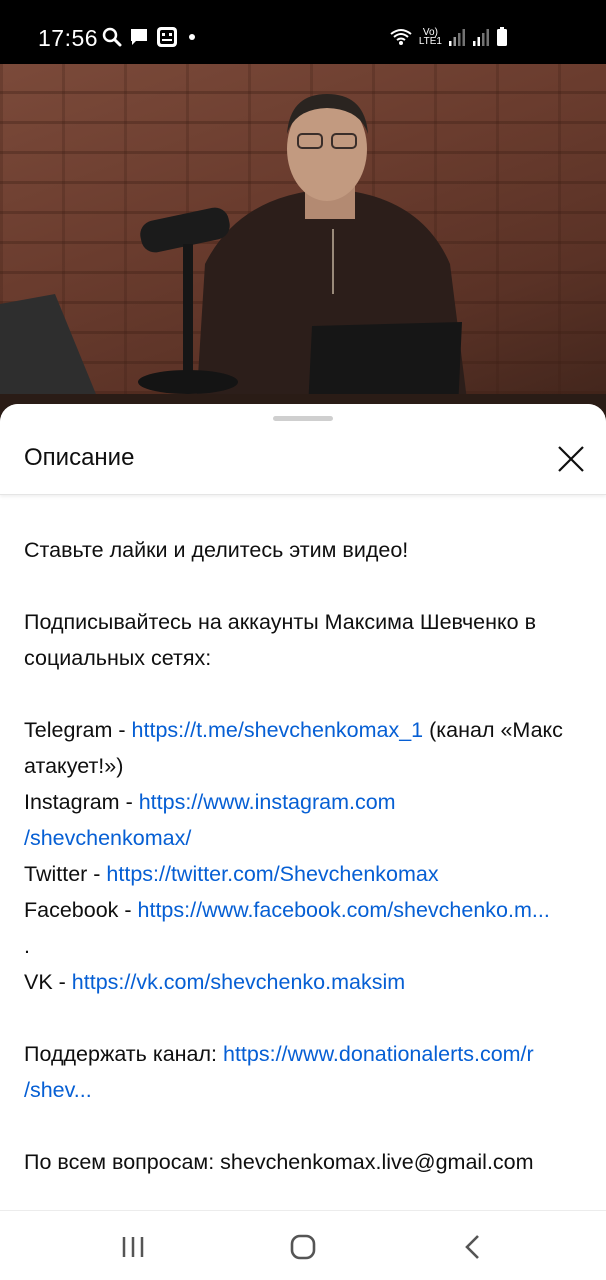  Describe the element at coordinates (306, 838) in the screenshot. I see `instagram-line-cont: /shevchenkomax/` at that location.